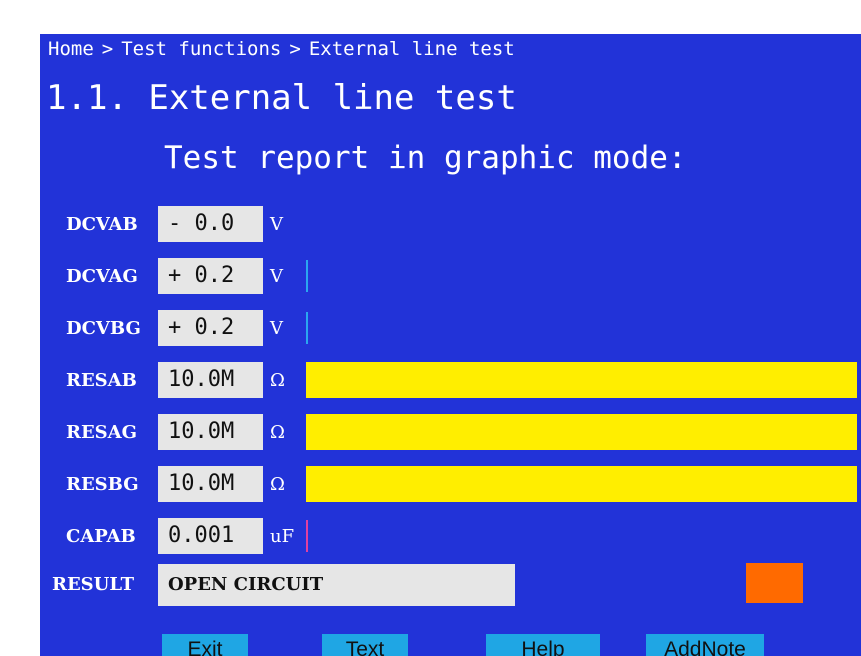  What do you see at coordinates (71, 49) in the screenshot?
I see `breadcrumb-home: Home` at bounding box center [71, 49].